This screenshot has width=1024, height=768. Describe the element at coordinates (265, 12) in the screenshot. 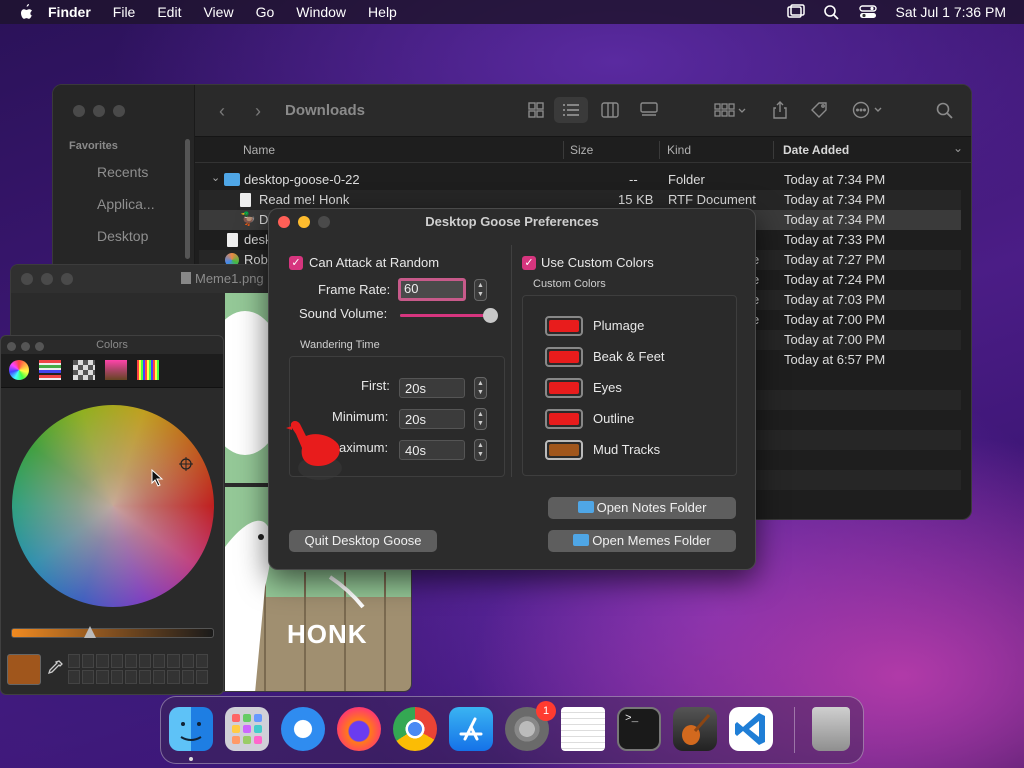

I see `menu-go: Go` at that location.